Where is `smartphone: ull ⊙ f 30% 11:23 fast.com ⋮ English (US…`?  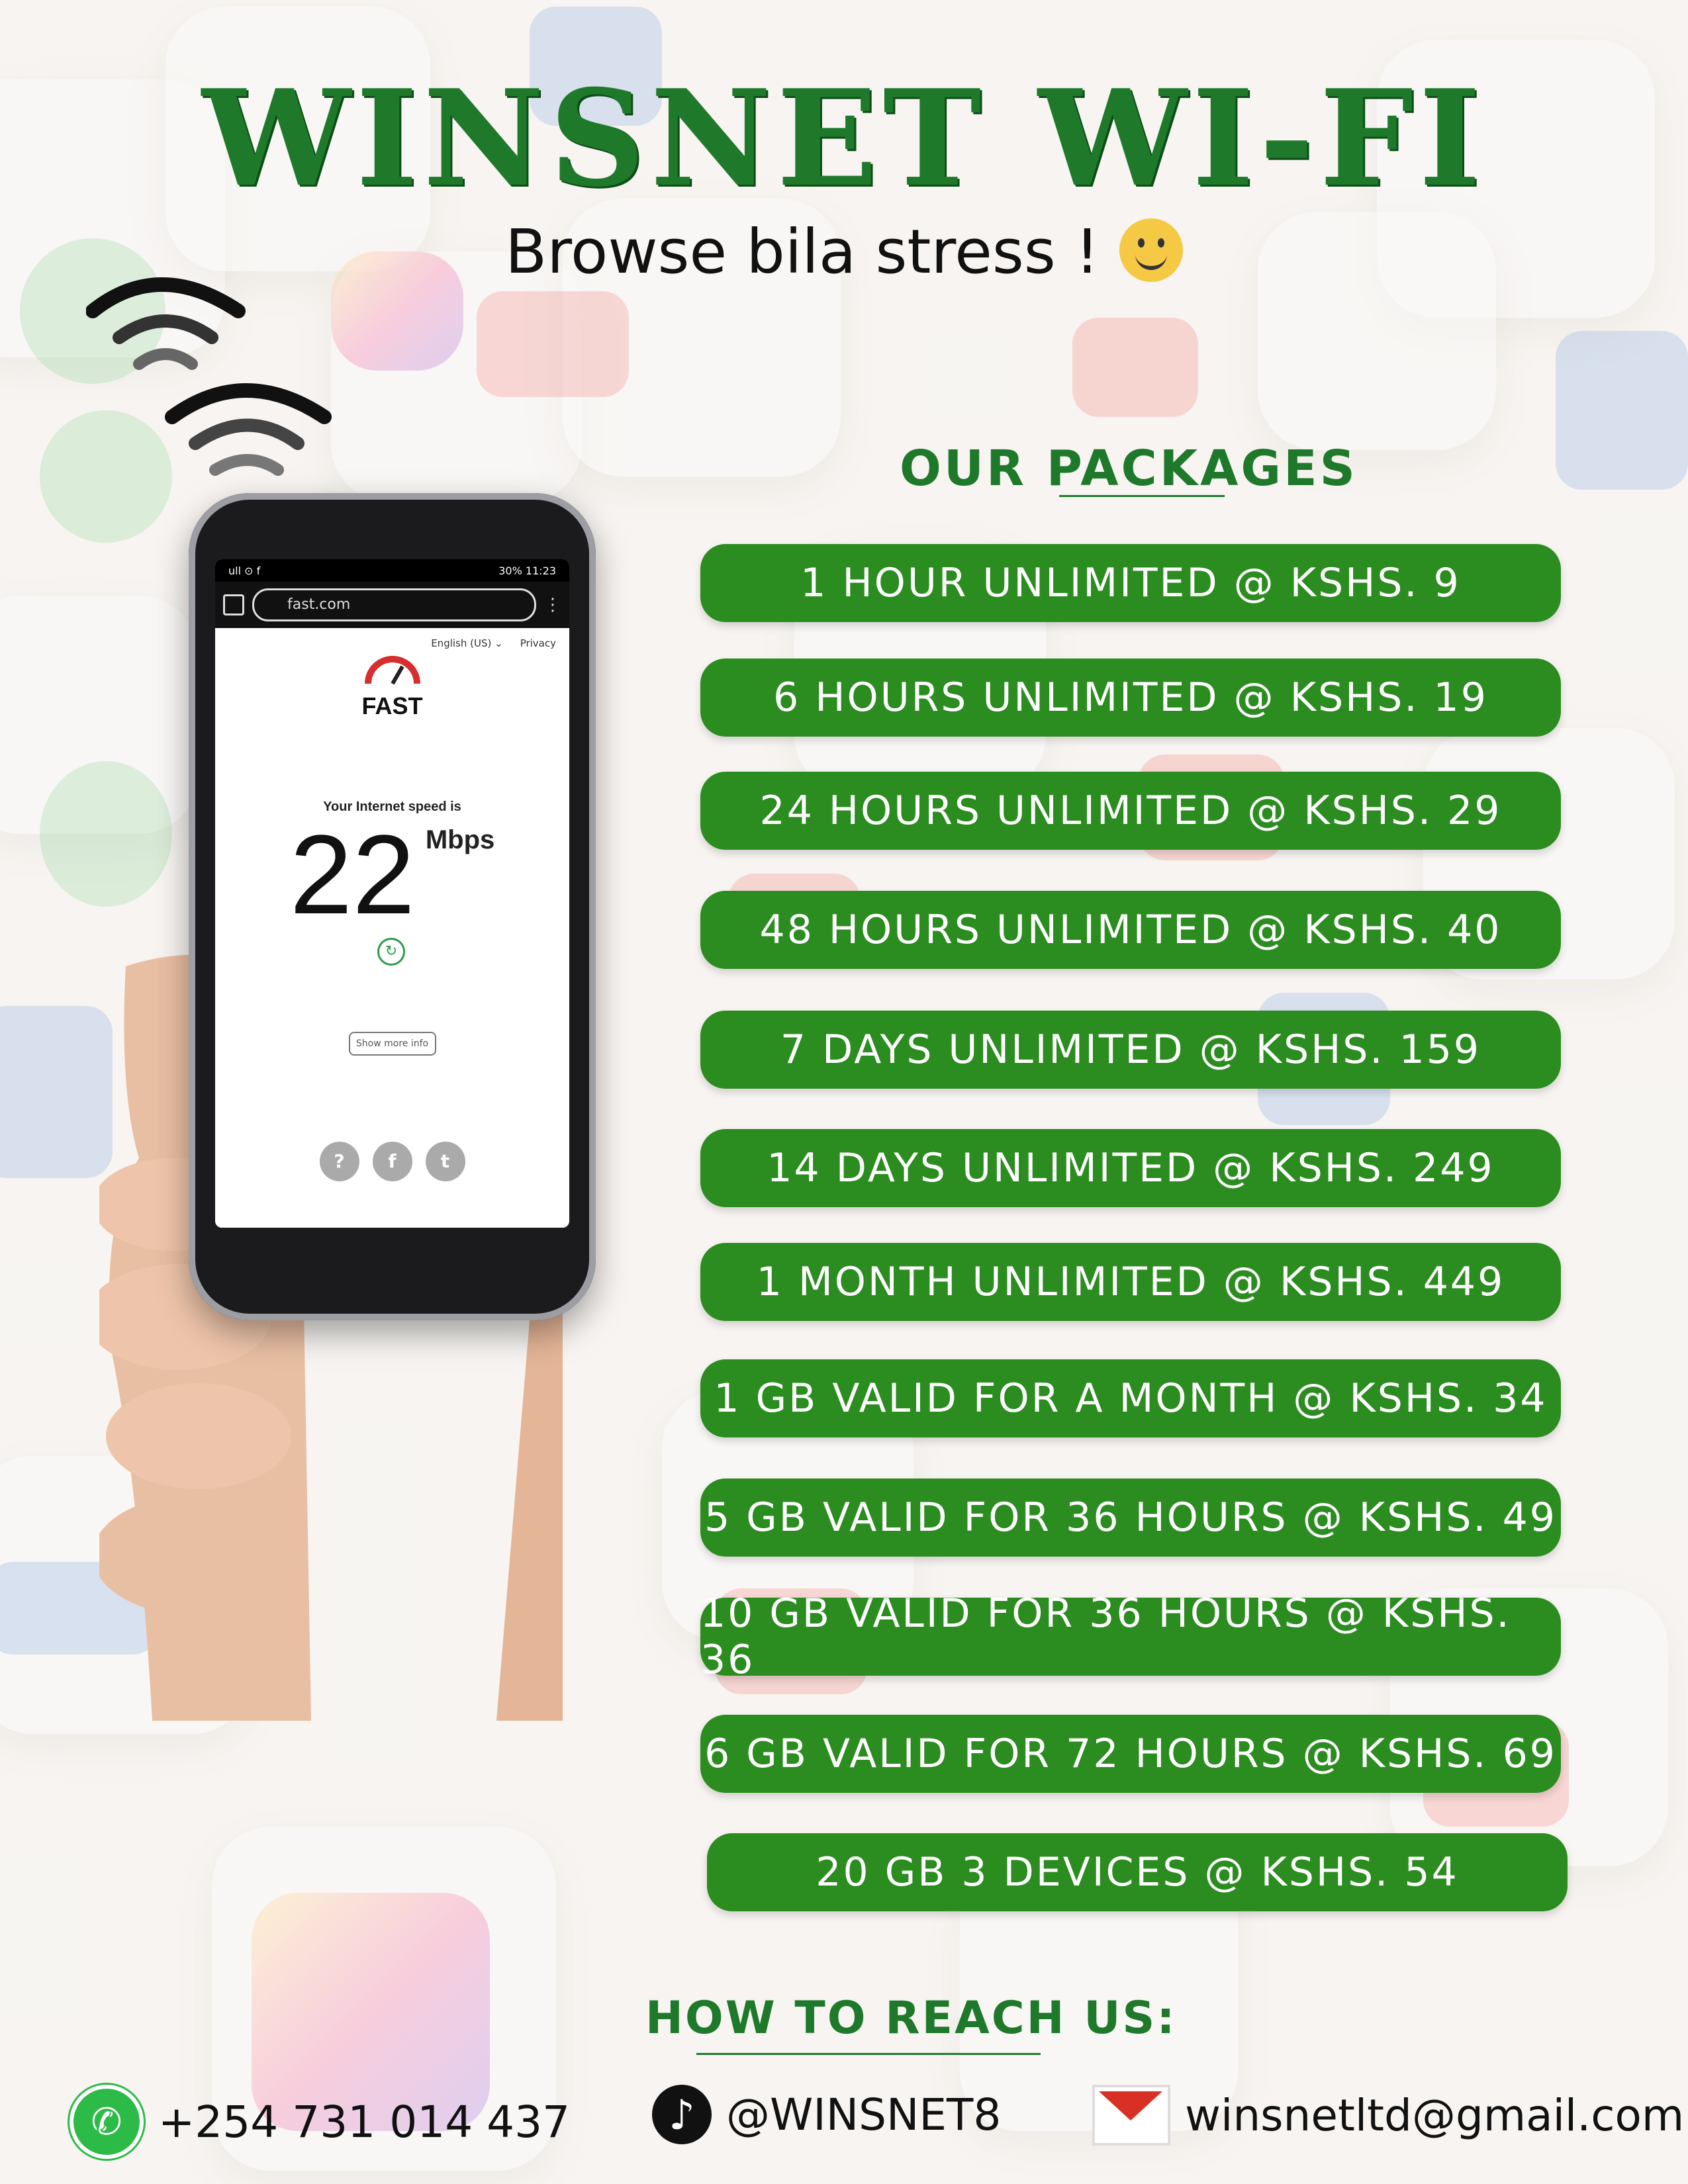
smartphone: ull ⊙ f 30% 11:23 fast.com ⋮ English (US… is located at coordinates (392, 906).